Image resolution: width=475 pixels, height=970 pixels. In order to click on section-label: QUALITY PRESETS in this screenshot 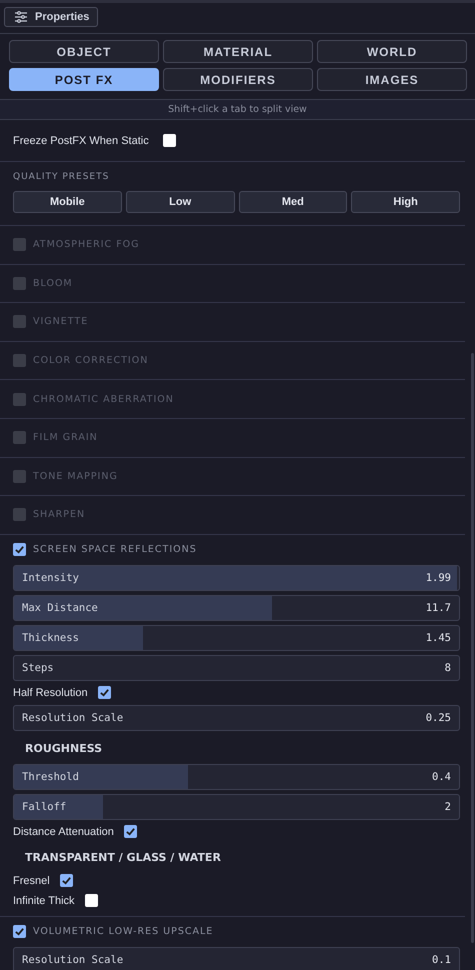, I will do `click(61, 177)`.